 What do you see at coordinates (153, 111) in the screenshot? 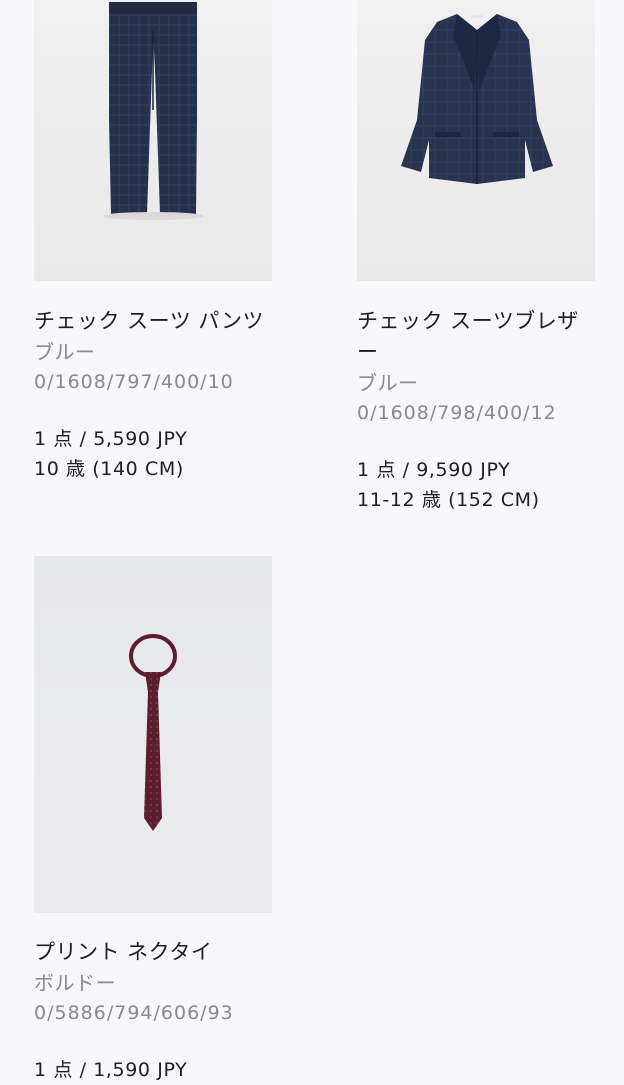
I see `navy-check-trousers-image` at bounding box center [153, 111].